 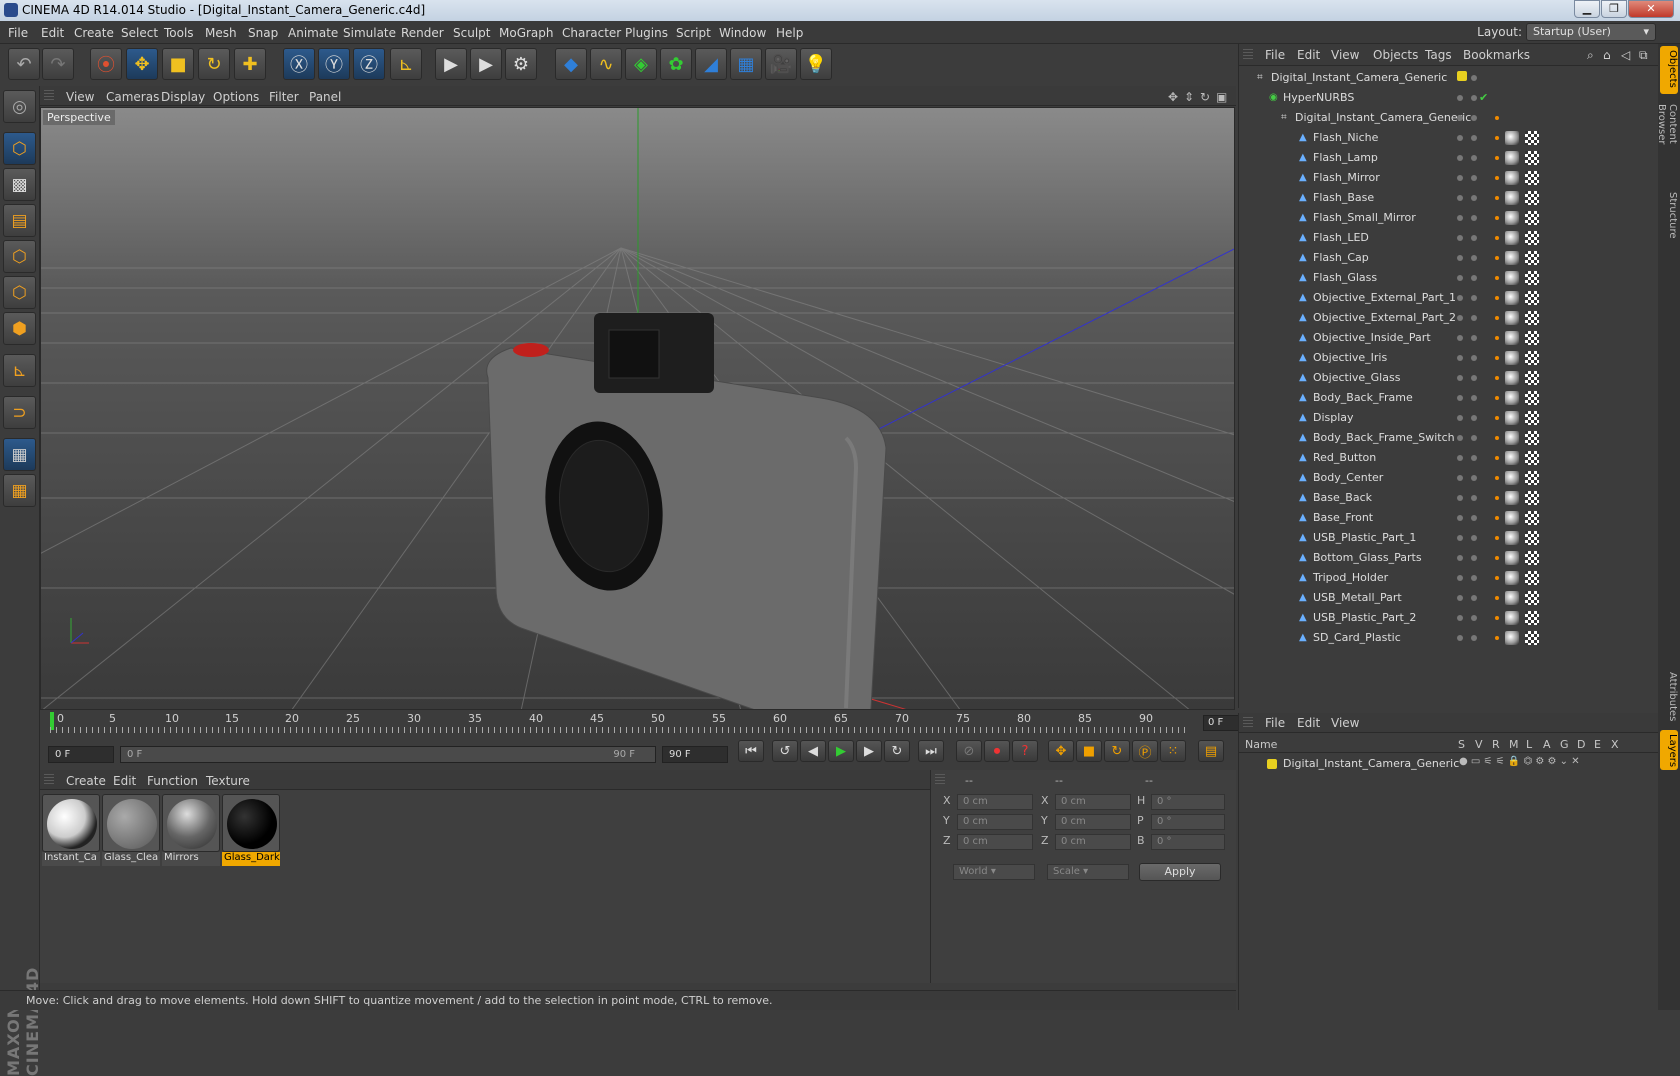 What do you see at coordinates (19, 256) in the screenshot?
I see `points-mode-button: ⬡` at bounding box center [19, 256].